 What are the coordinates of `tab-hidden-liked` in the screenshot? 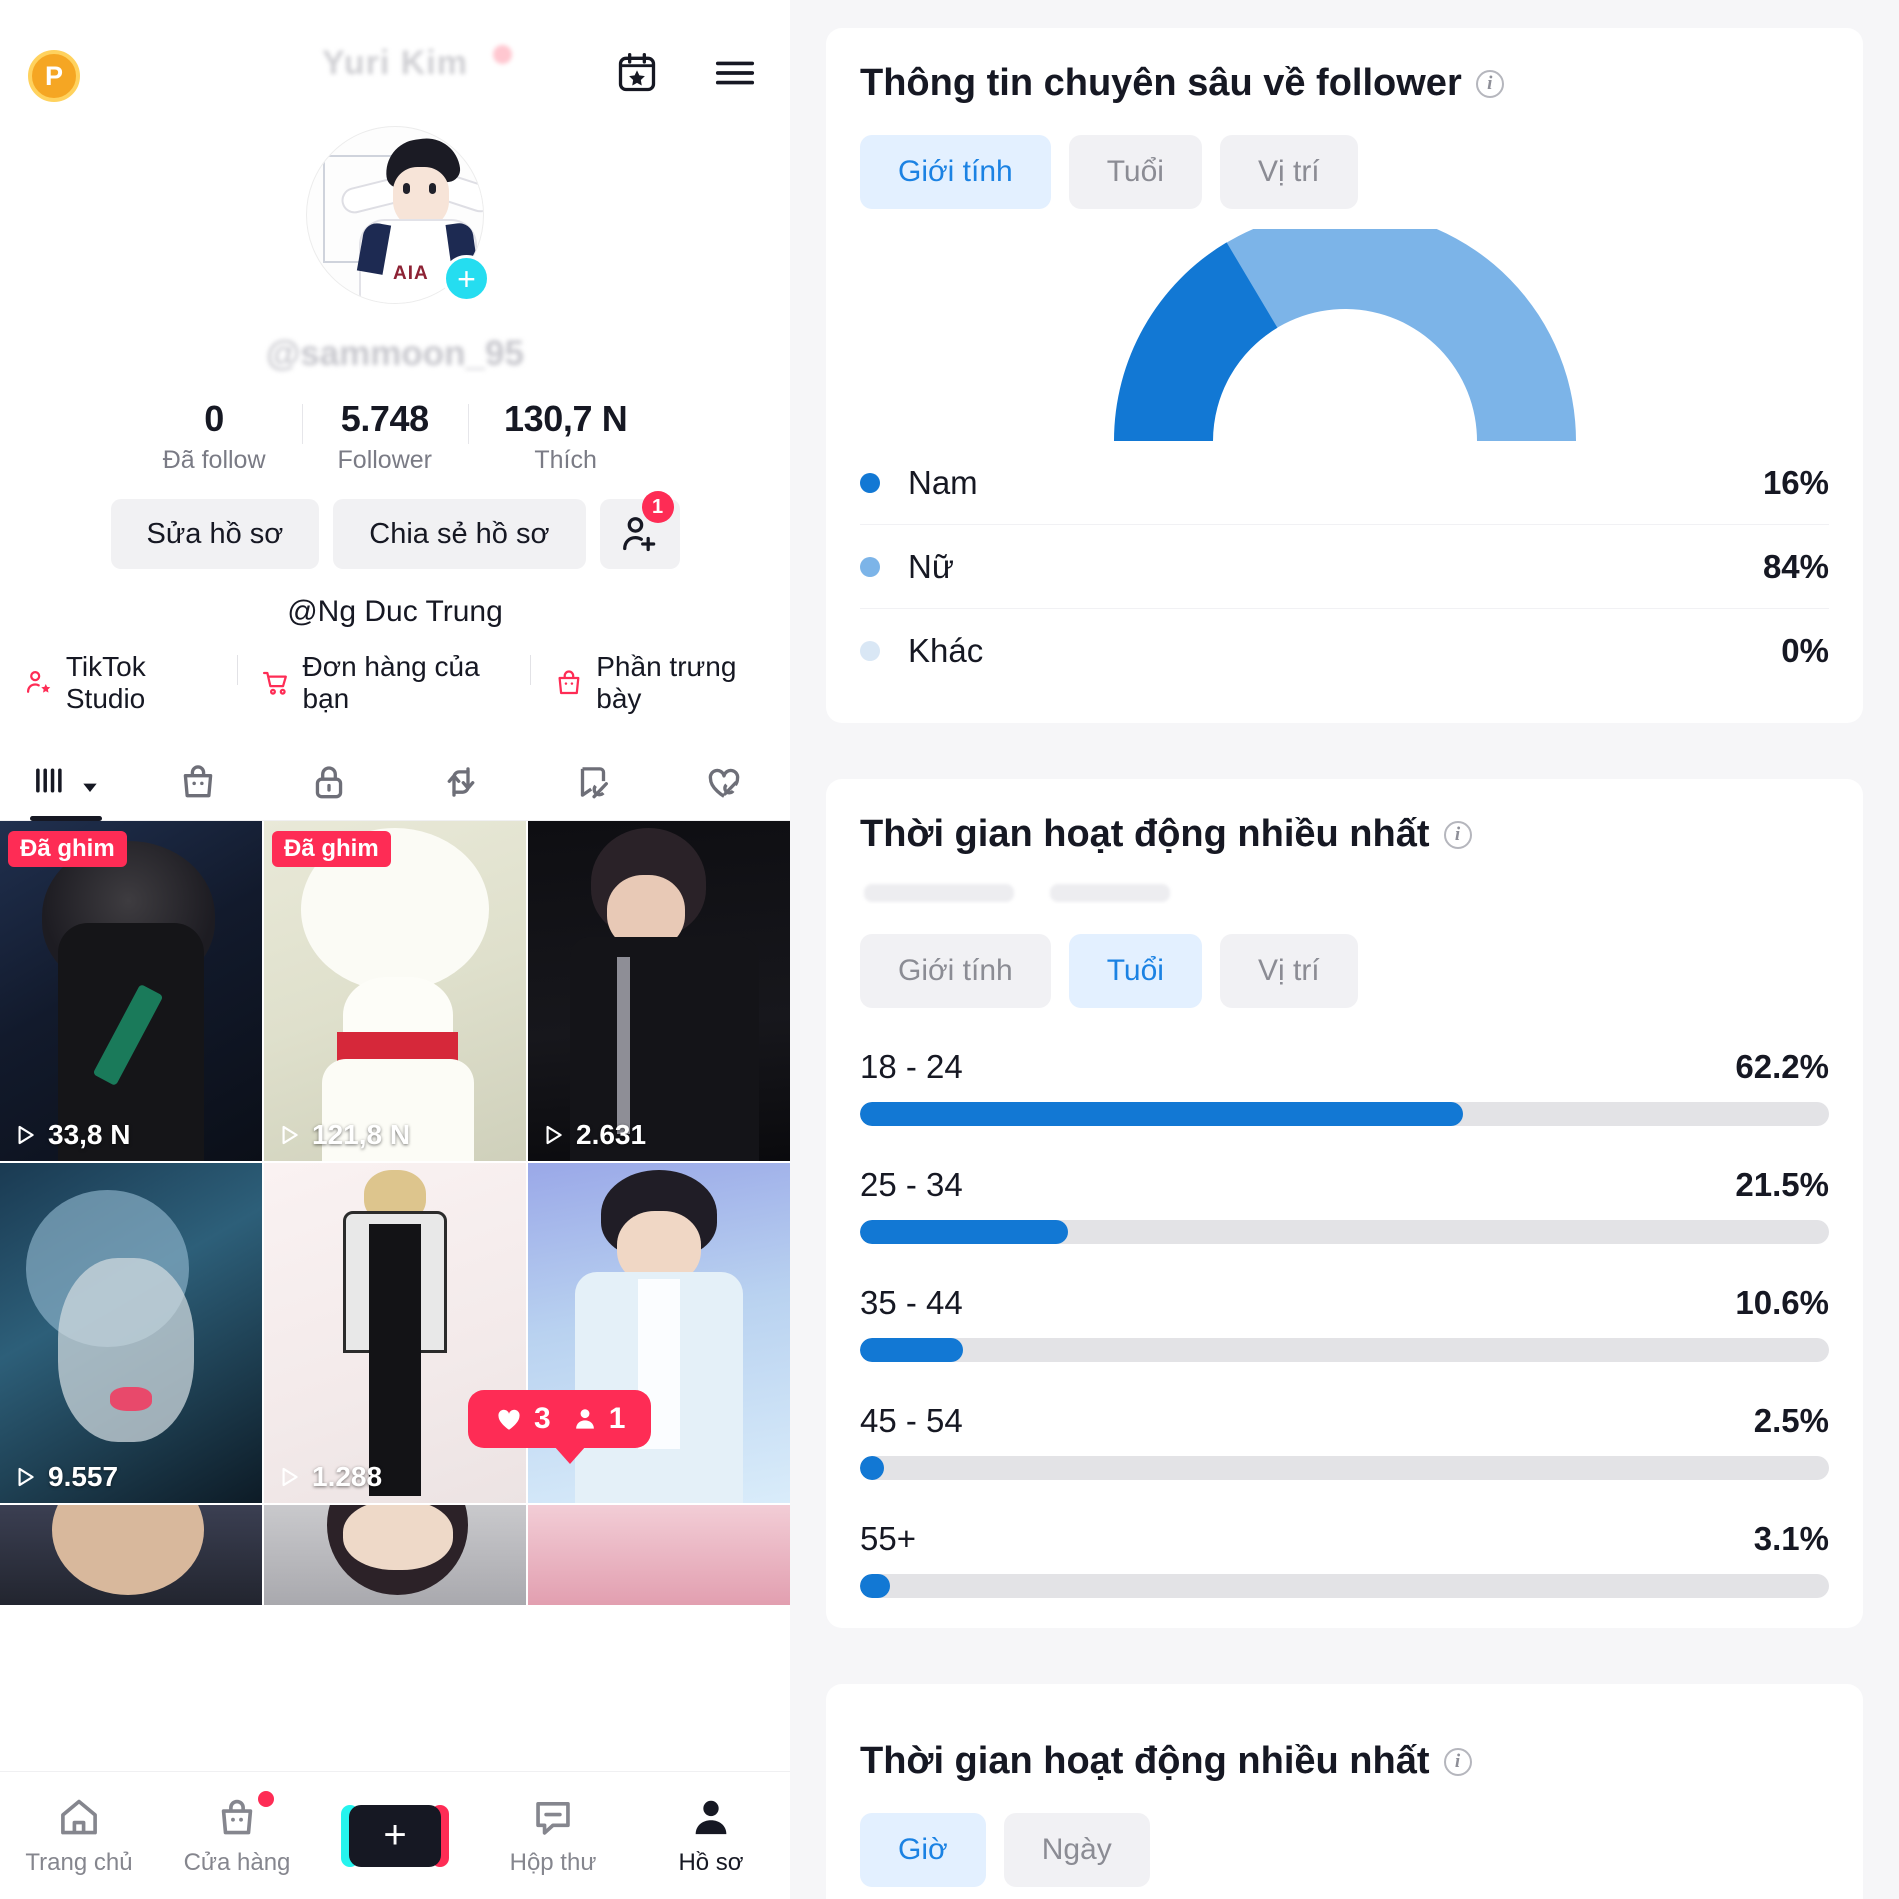 It's located at (724, 781).